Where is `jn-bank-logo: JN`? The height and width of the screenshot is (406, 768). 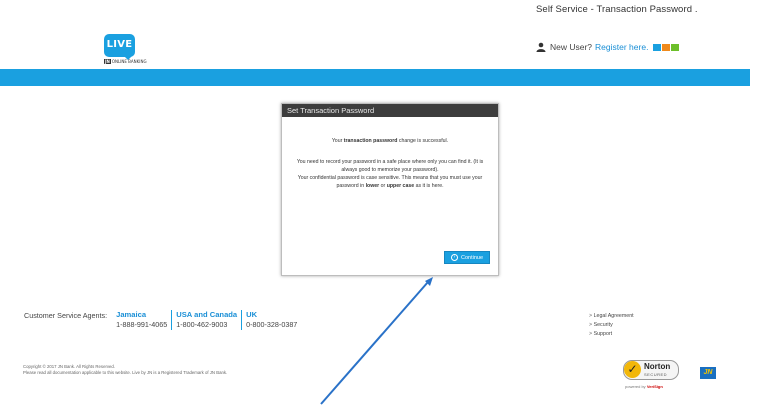
jn-bank-logo: JN is located at coordinates (708, 373).